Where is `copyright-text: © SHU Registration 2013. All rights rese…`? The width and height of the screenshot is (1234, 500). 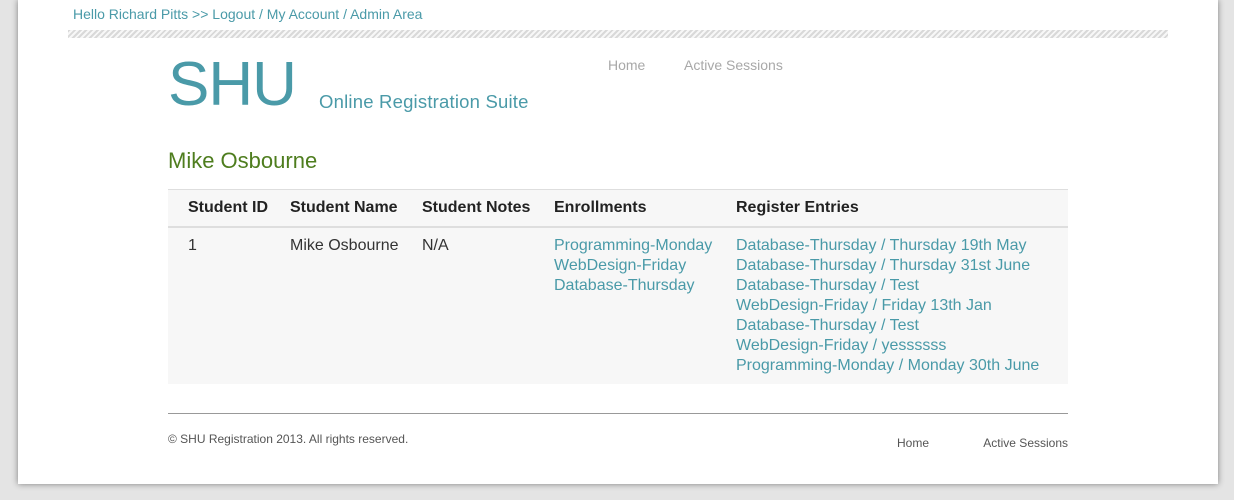 copyright-text: © SHU Registration 2013. All rights rese… is located at coordinates (288, 439).